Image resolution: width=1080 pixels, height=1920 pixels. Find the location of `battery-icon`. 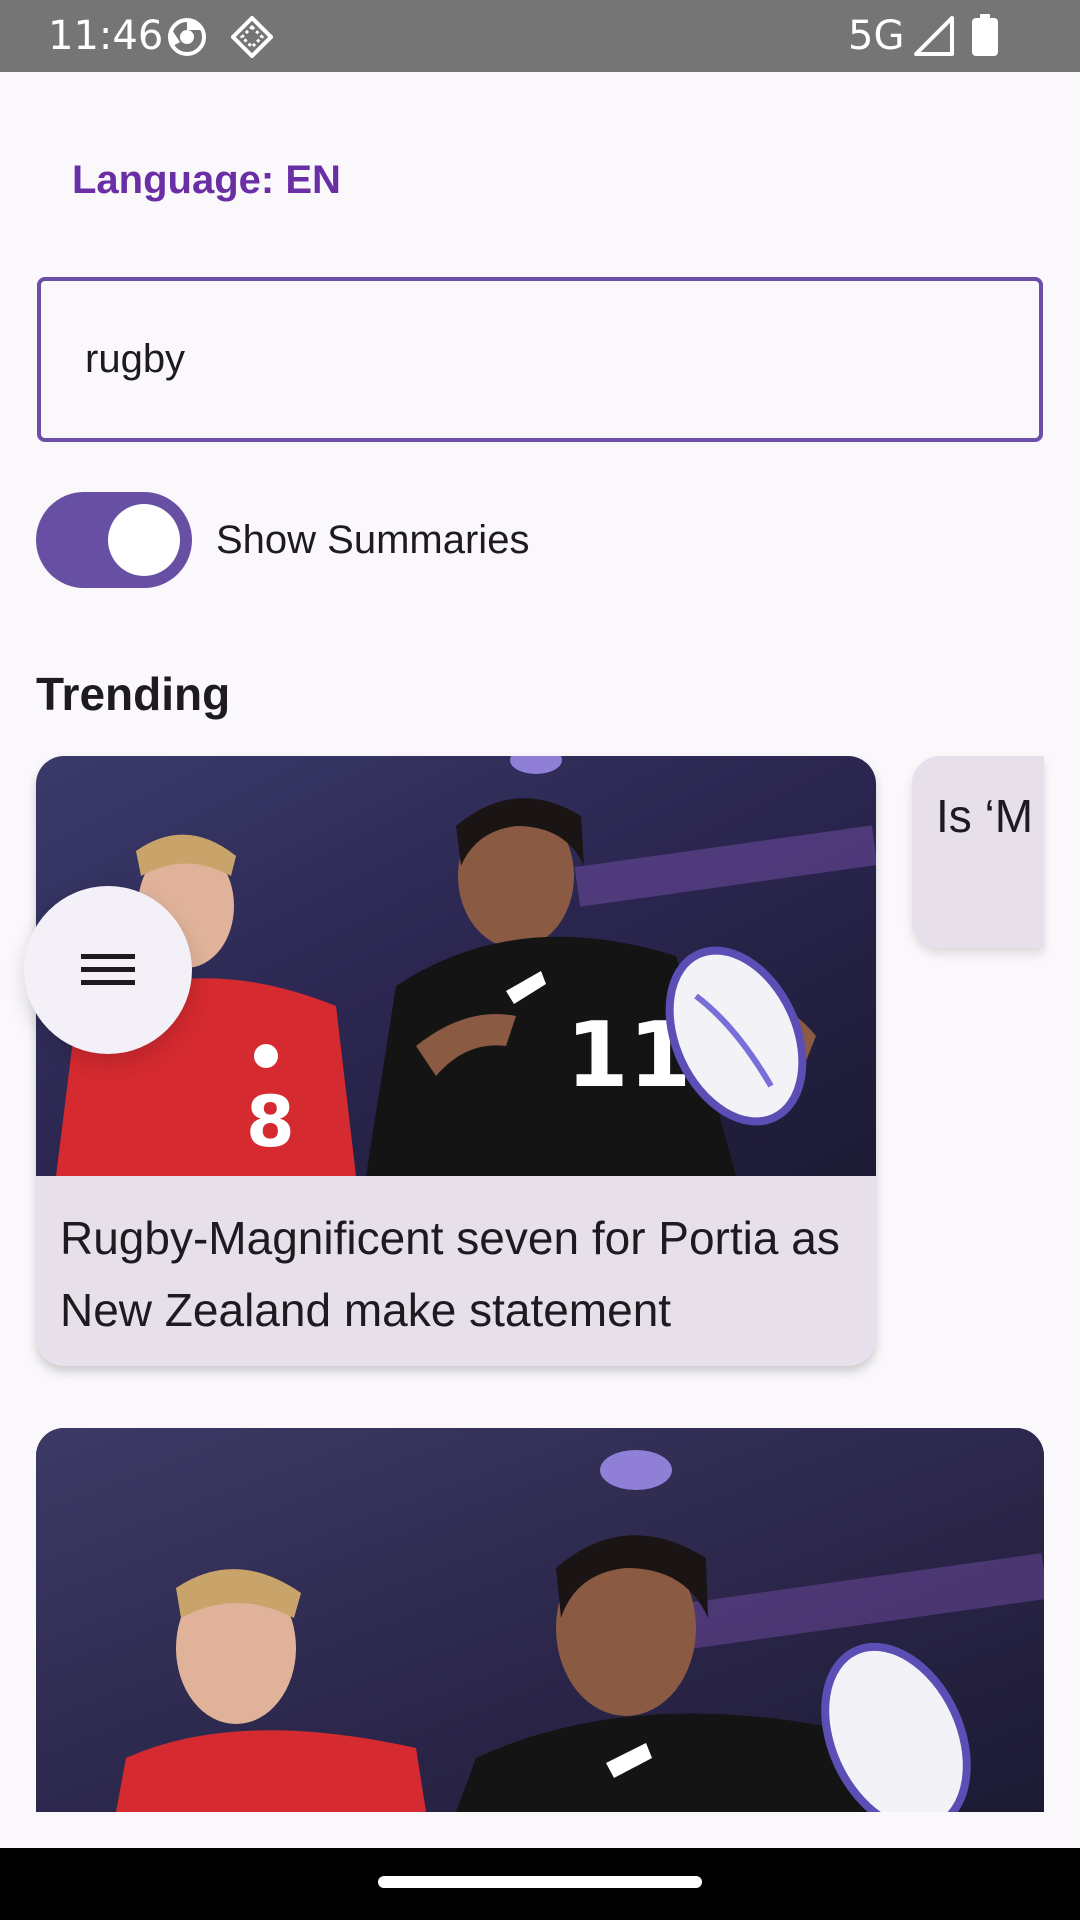

battery-icon is located at coordinates (985, 35).